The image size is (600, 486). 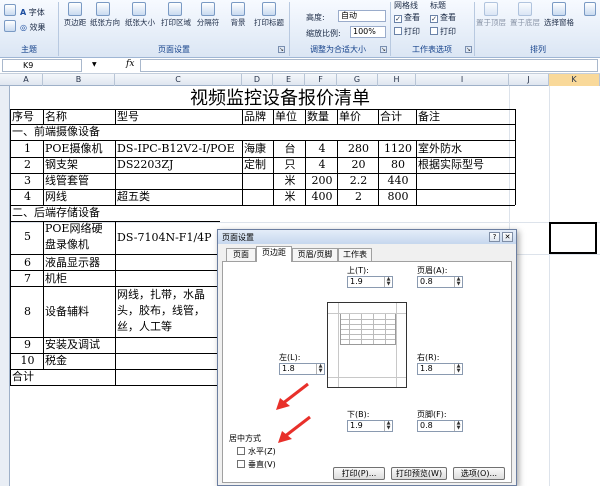 I want to click on table-cell: 合计, so click(x=30, y=377).